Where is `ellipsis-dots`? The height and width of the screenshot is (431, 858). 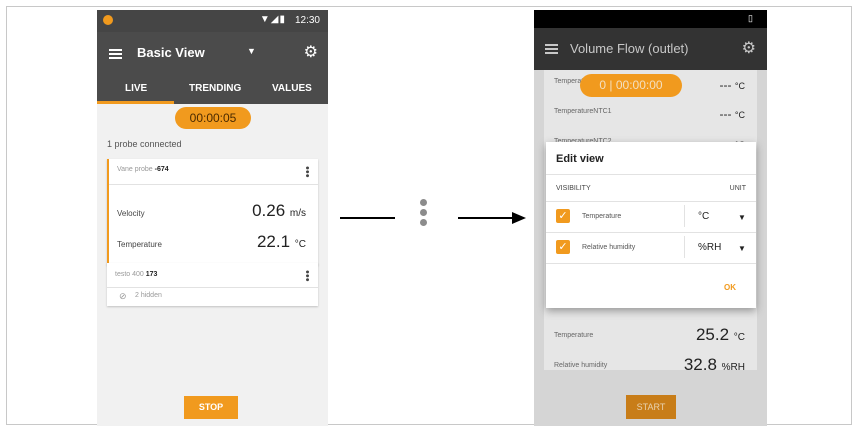 ellipsis-dots is located at coordinates (425, 214).